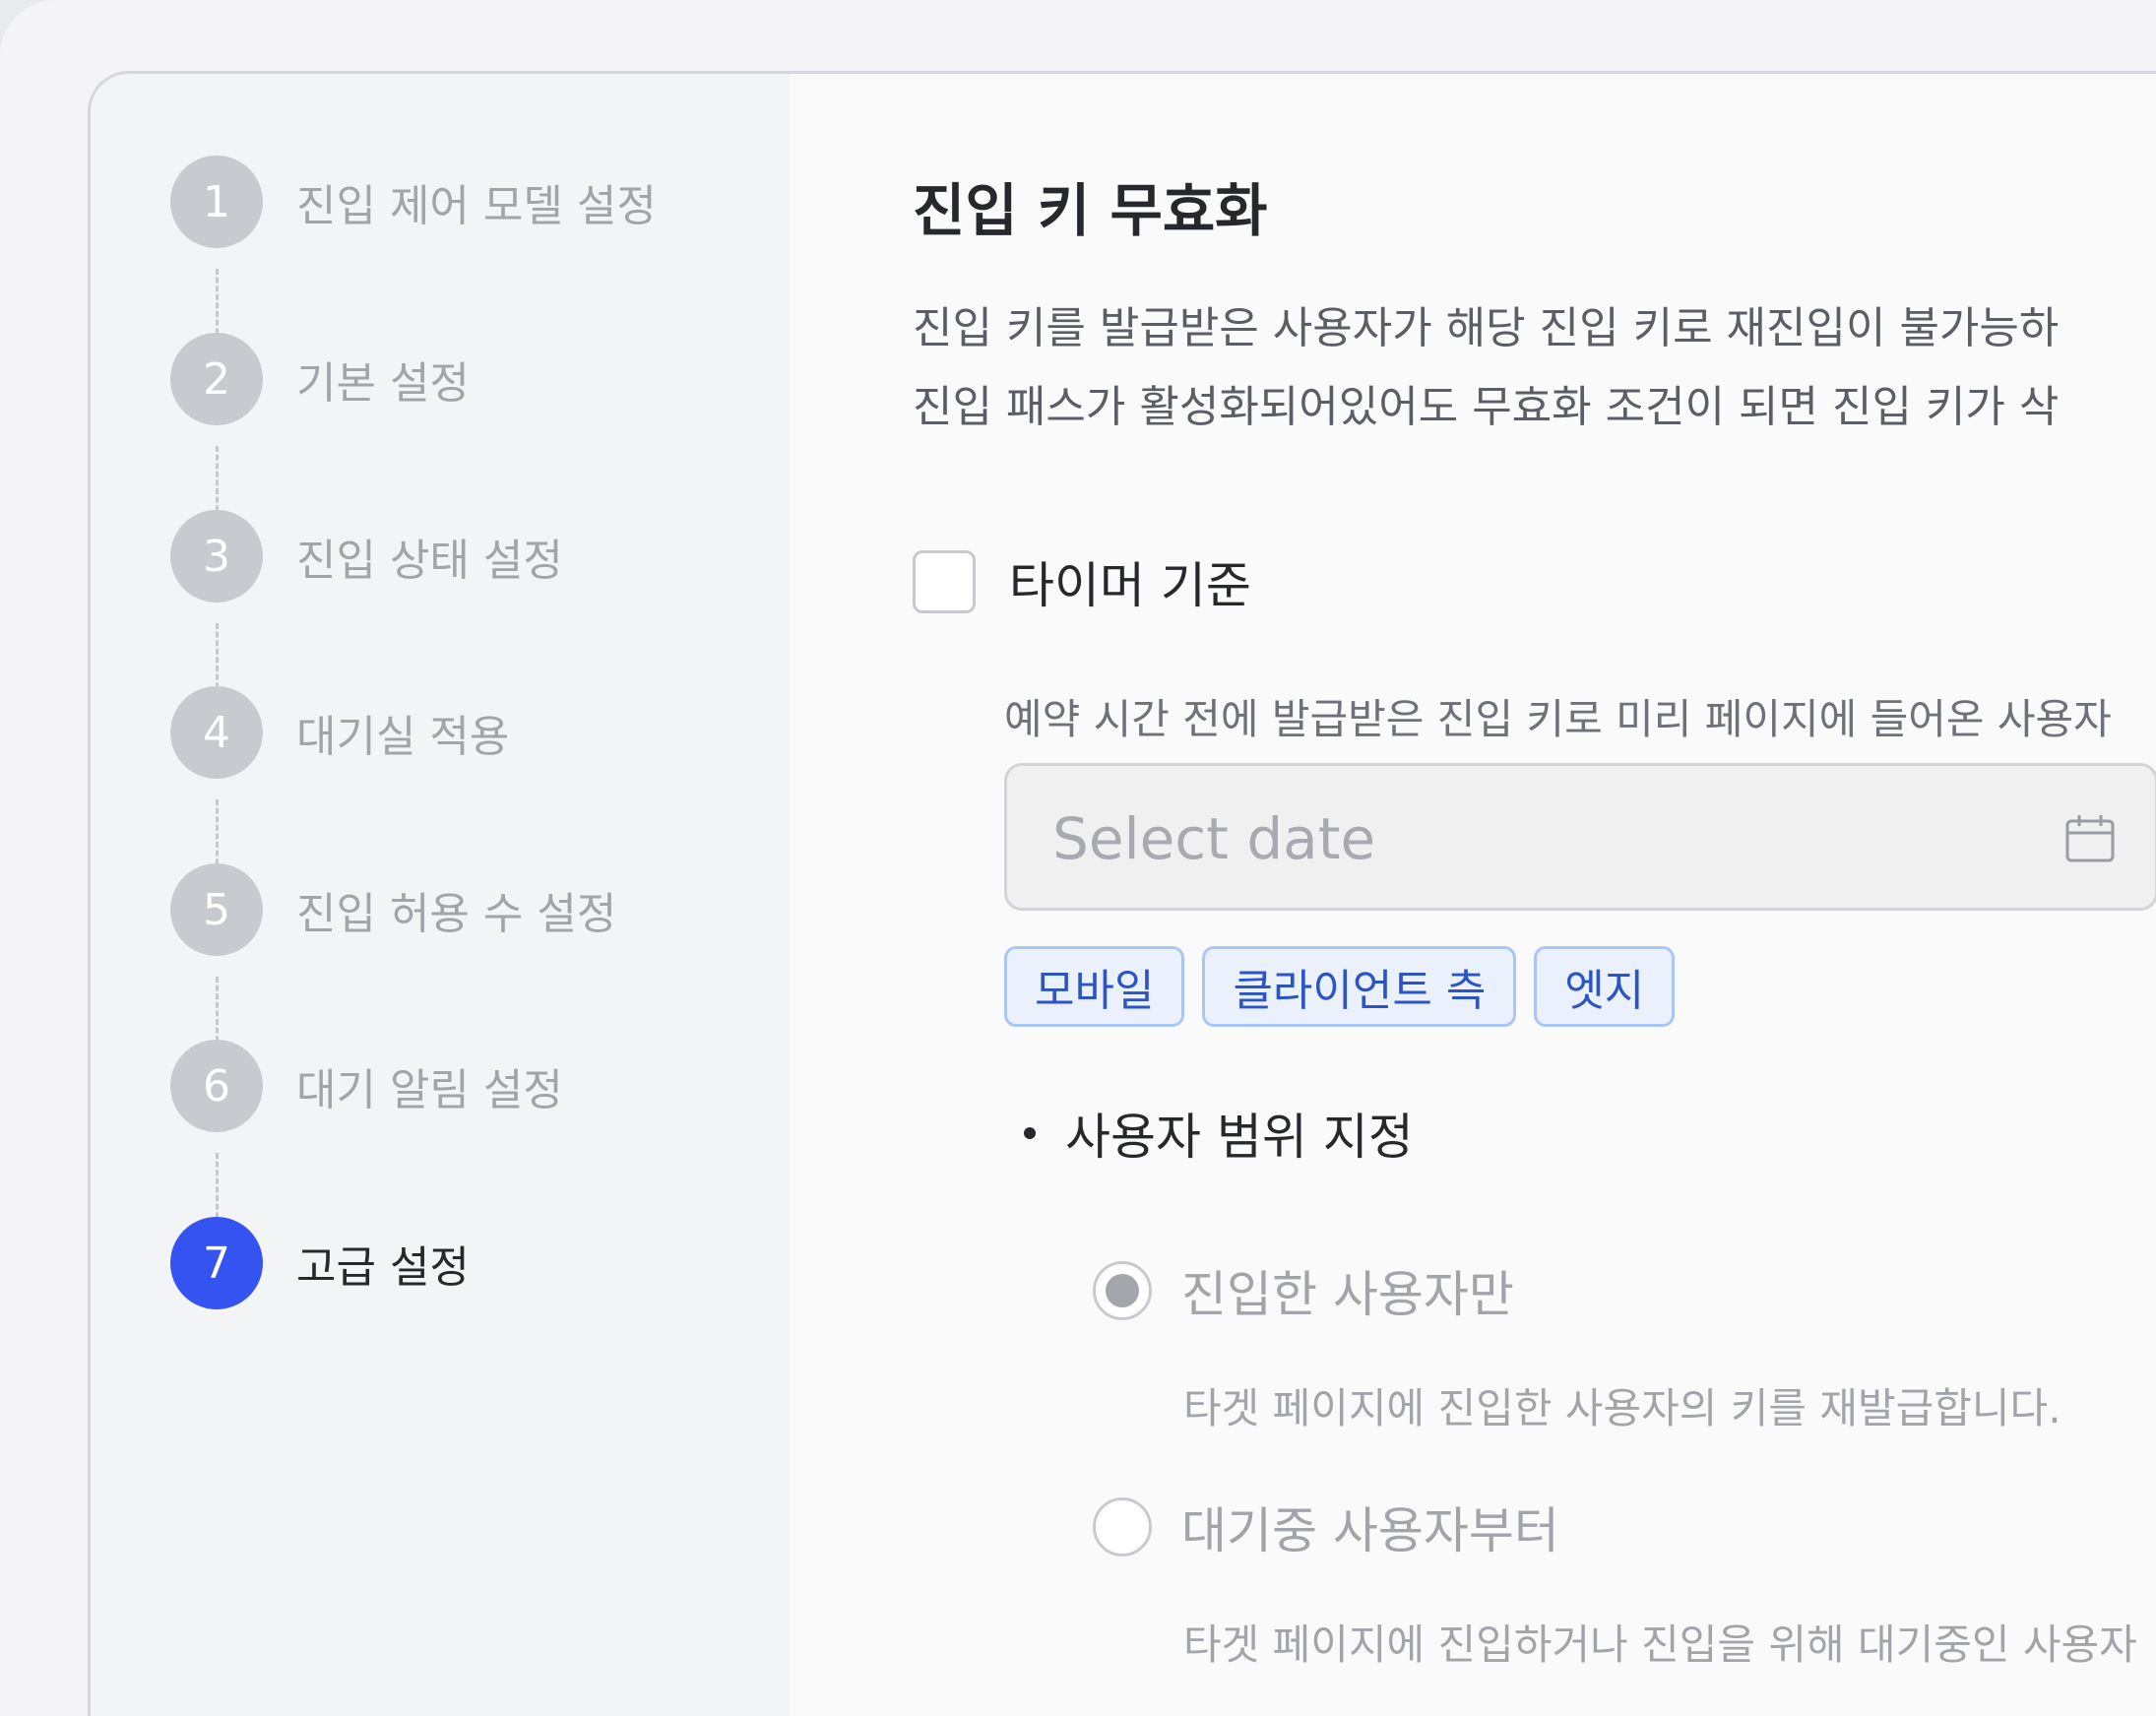  Describe the element at coordinates (1558, 719) in the screenshot. I see `timer-description: 예약 시간 전에 발급받은 진입 키로 미리 페이지에 들어온 사용자` at that location.